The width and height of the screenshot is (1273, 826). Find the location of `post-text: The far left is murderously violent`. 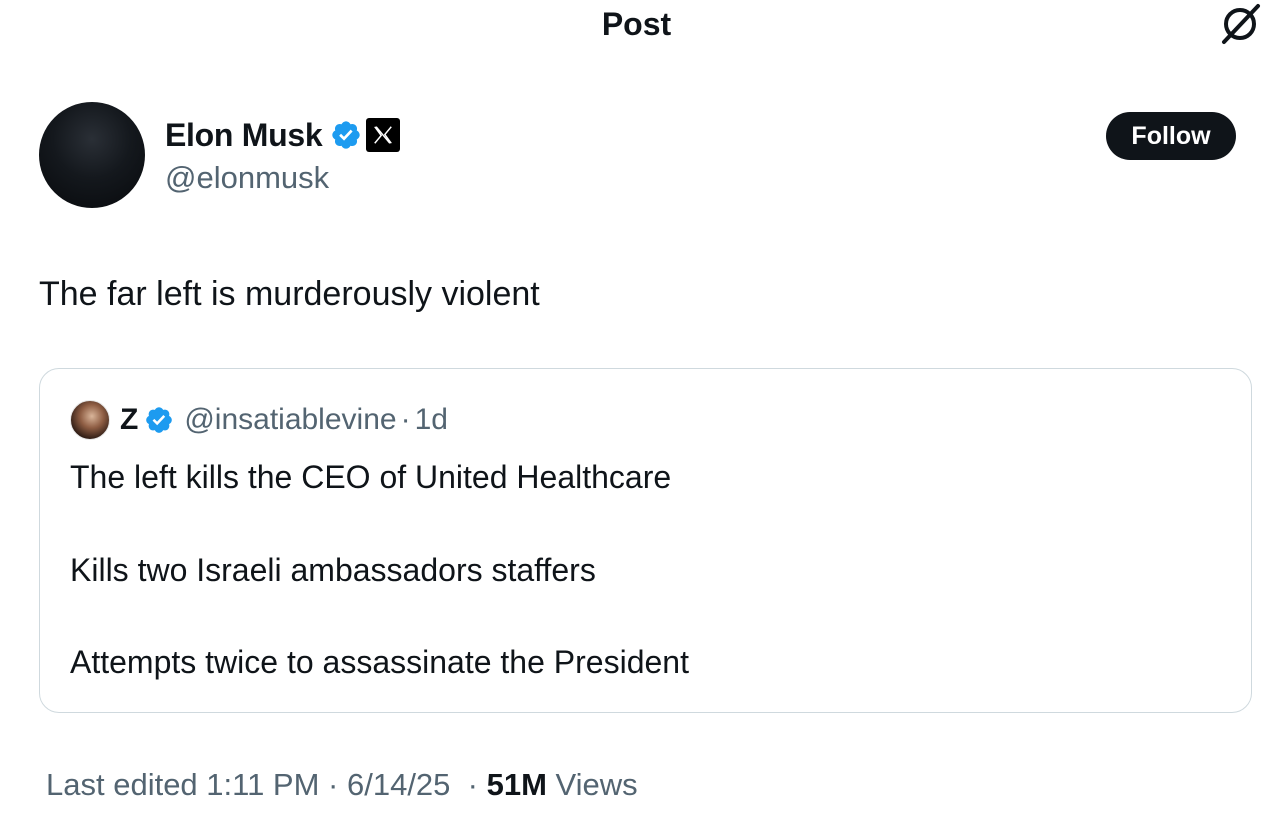

post-text: The far left is murderously violent is located at coordinates (289, 294).